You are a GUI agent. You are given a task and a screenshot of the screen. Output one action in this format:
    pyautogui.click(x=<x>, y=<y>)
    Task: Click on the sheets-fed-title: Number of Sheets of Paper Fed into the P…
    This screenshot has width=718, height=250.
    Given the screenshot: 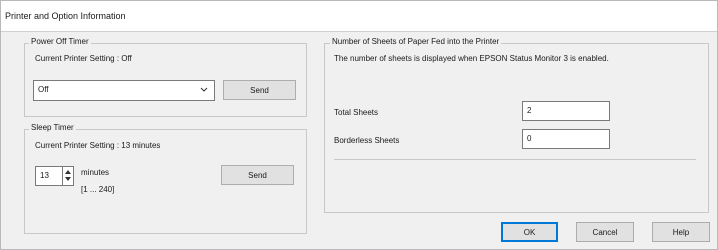 What is the action you would take?
    pyautogui.click(x=416, y=41)
    